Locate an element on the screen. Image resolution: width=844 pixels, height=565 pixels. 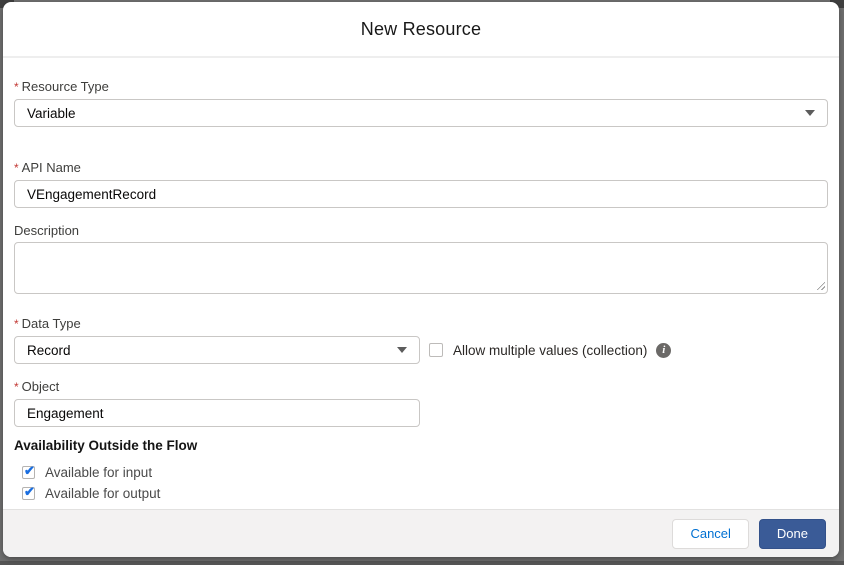
api-name-label: * API Name is located at coordinates (421, 168).